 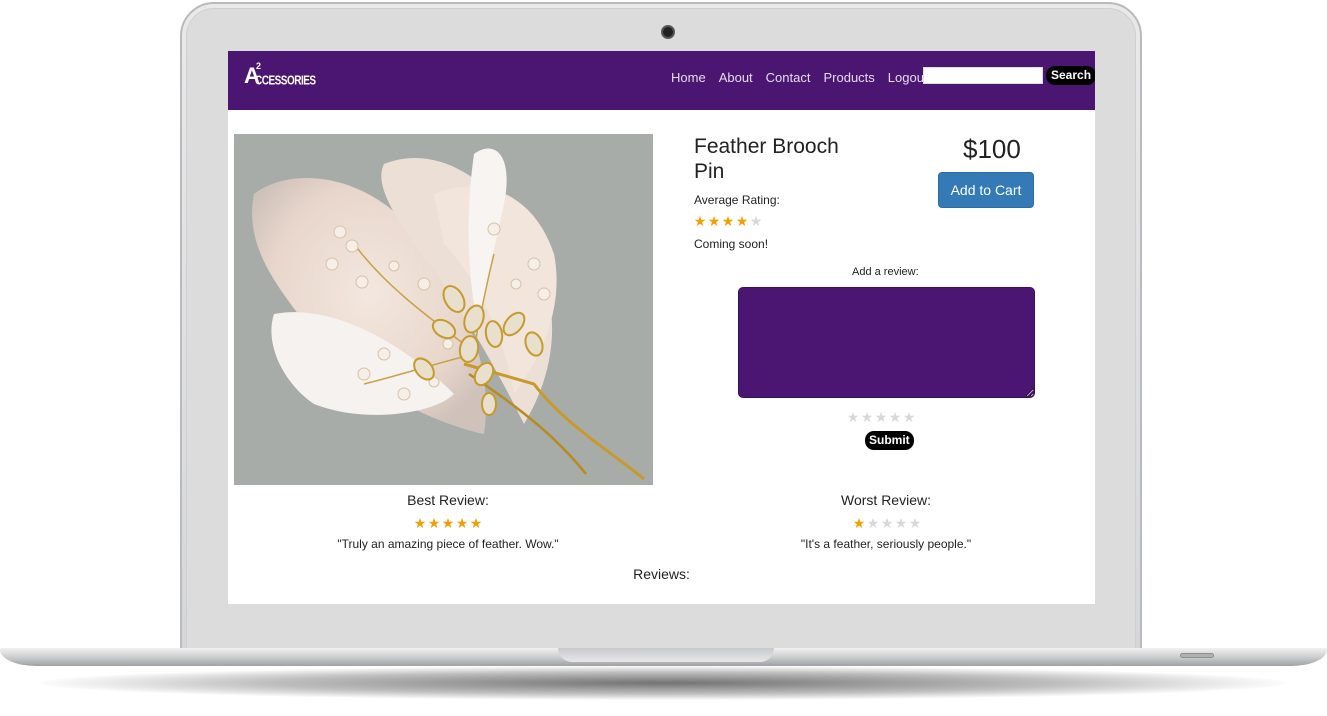 What do you see at coordinates (986, 190) in the screenshot?
I see `add-to-cart-button: Add to Cart` at bounding box center [986, 190].